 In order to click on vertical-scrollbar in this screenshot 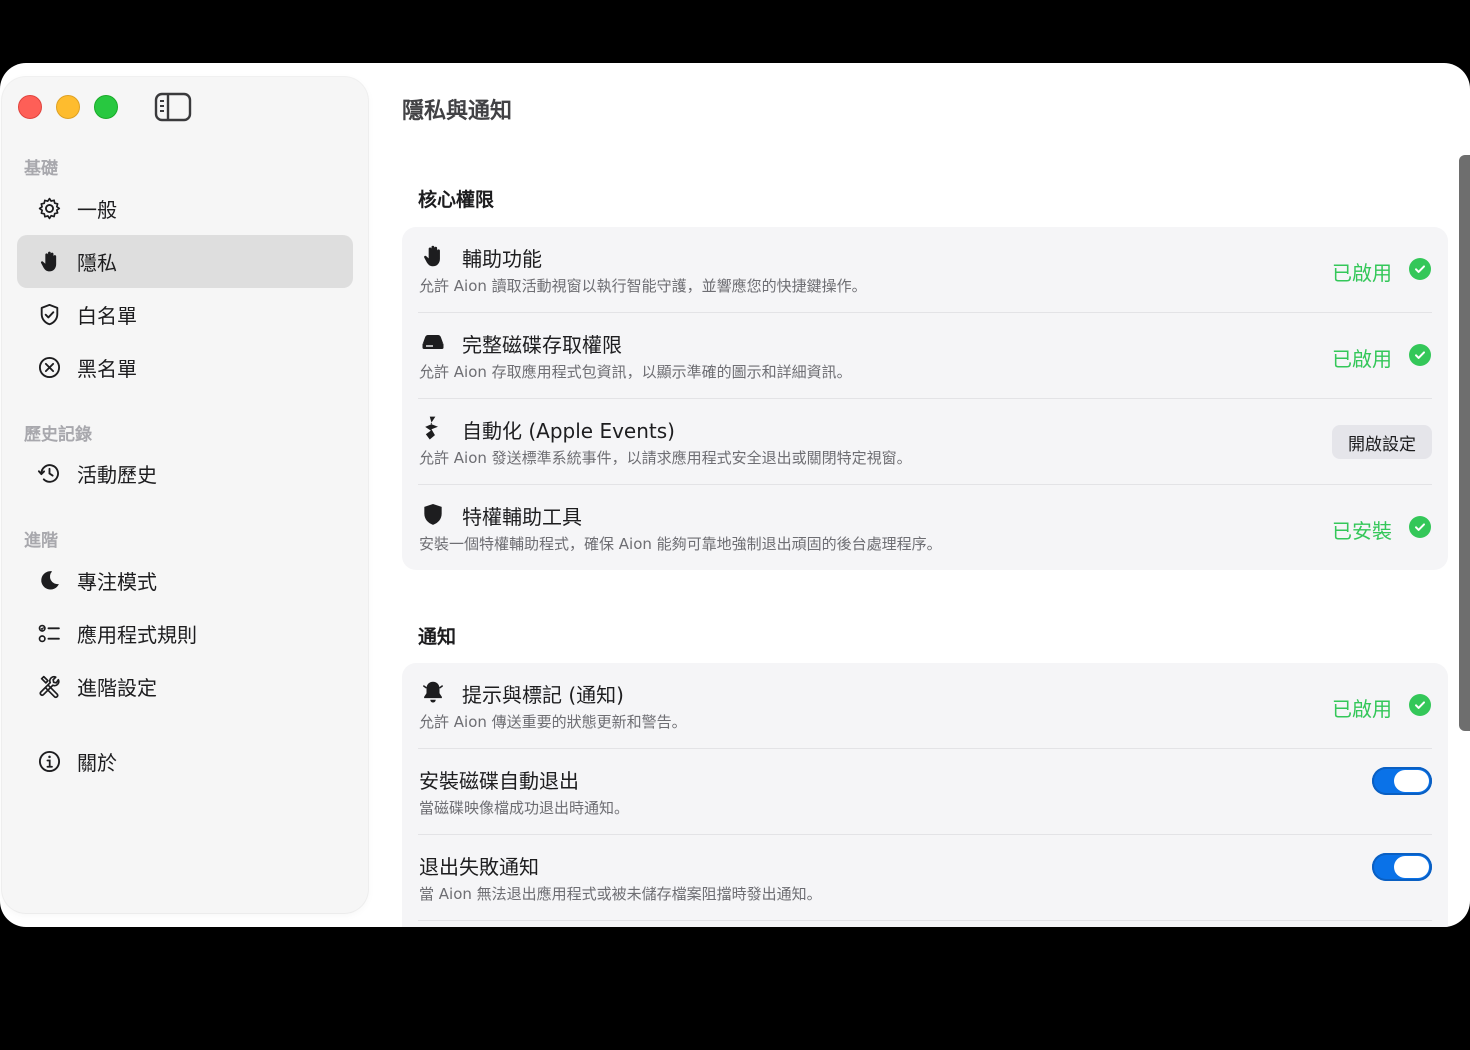, I will do `click(1464, 443)`.